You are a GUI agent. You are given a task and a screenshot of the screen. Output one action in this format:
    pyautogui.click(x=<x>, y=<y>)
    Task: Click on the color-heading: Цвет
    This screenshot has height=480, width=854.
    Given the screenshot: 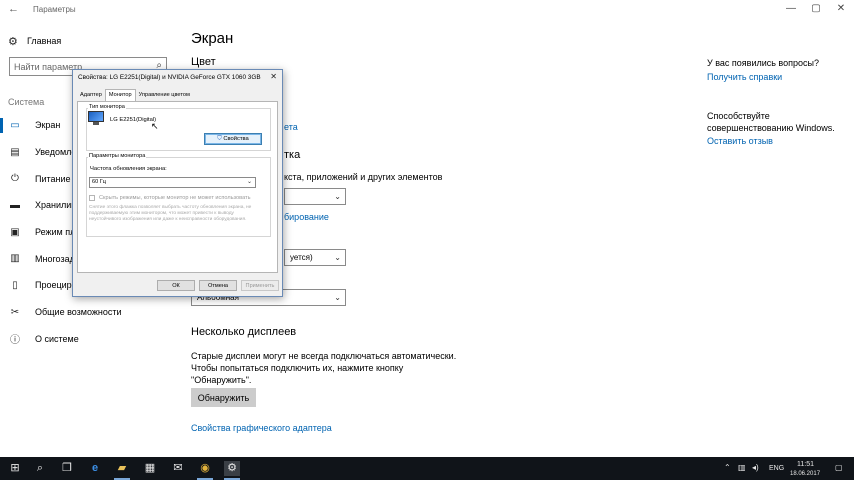 What is the action you would take?
    pyautogui.click(x=203, y=62)
    